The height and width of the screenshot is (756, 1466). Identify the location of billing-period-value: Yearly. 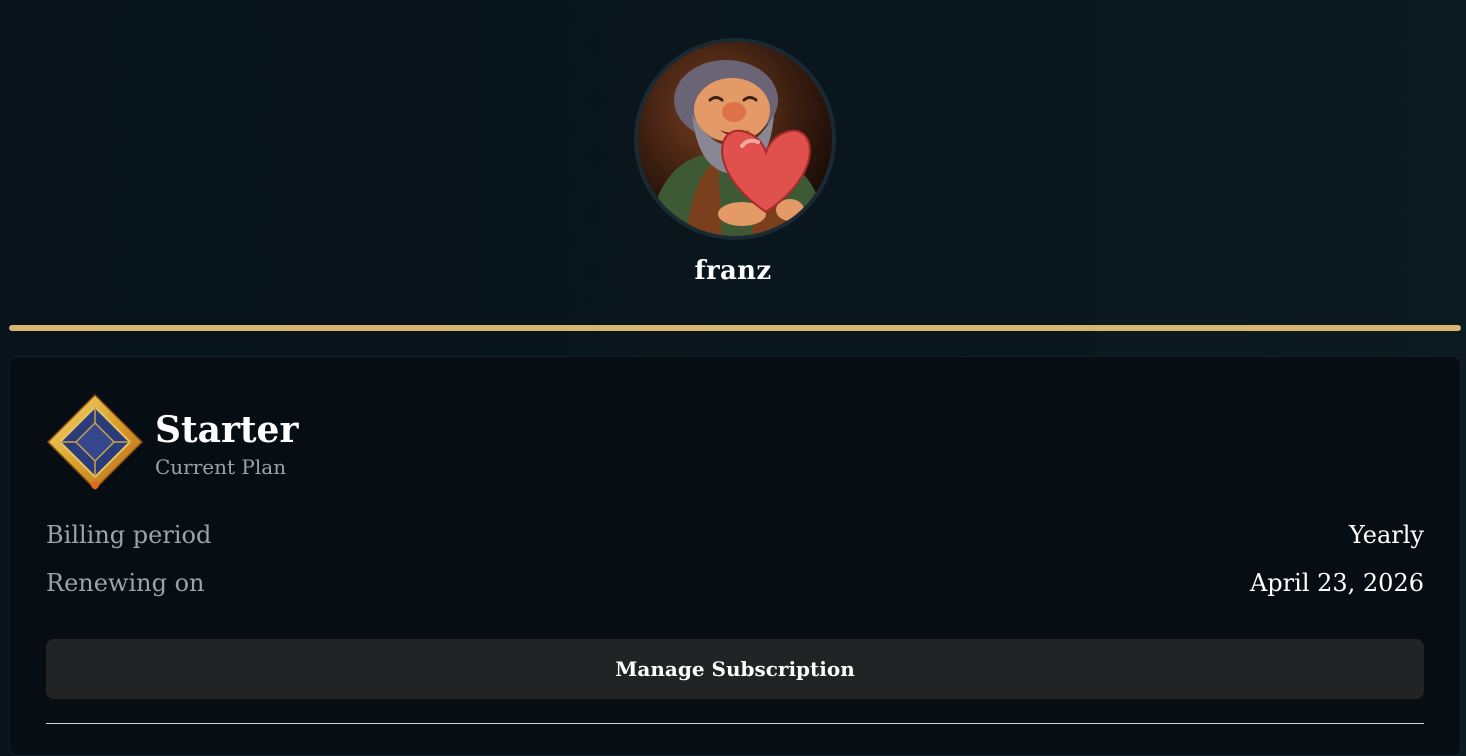
(1386, 535).